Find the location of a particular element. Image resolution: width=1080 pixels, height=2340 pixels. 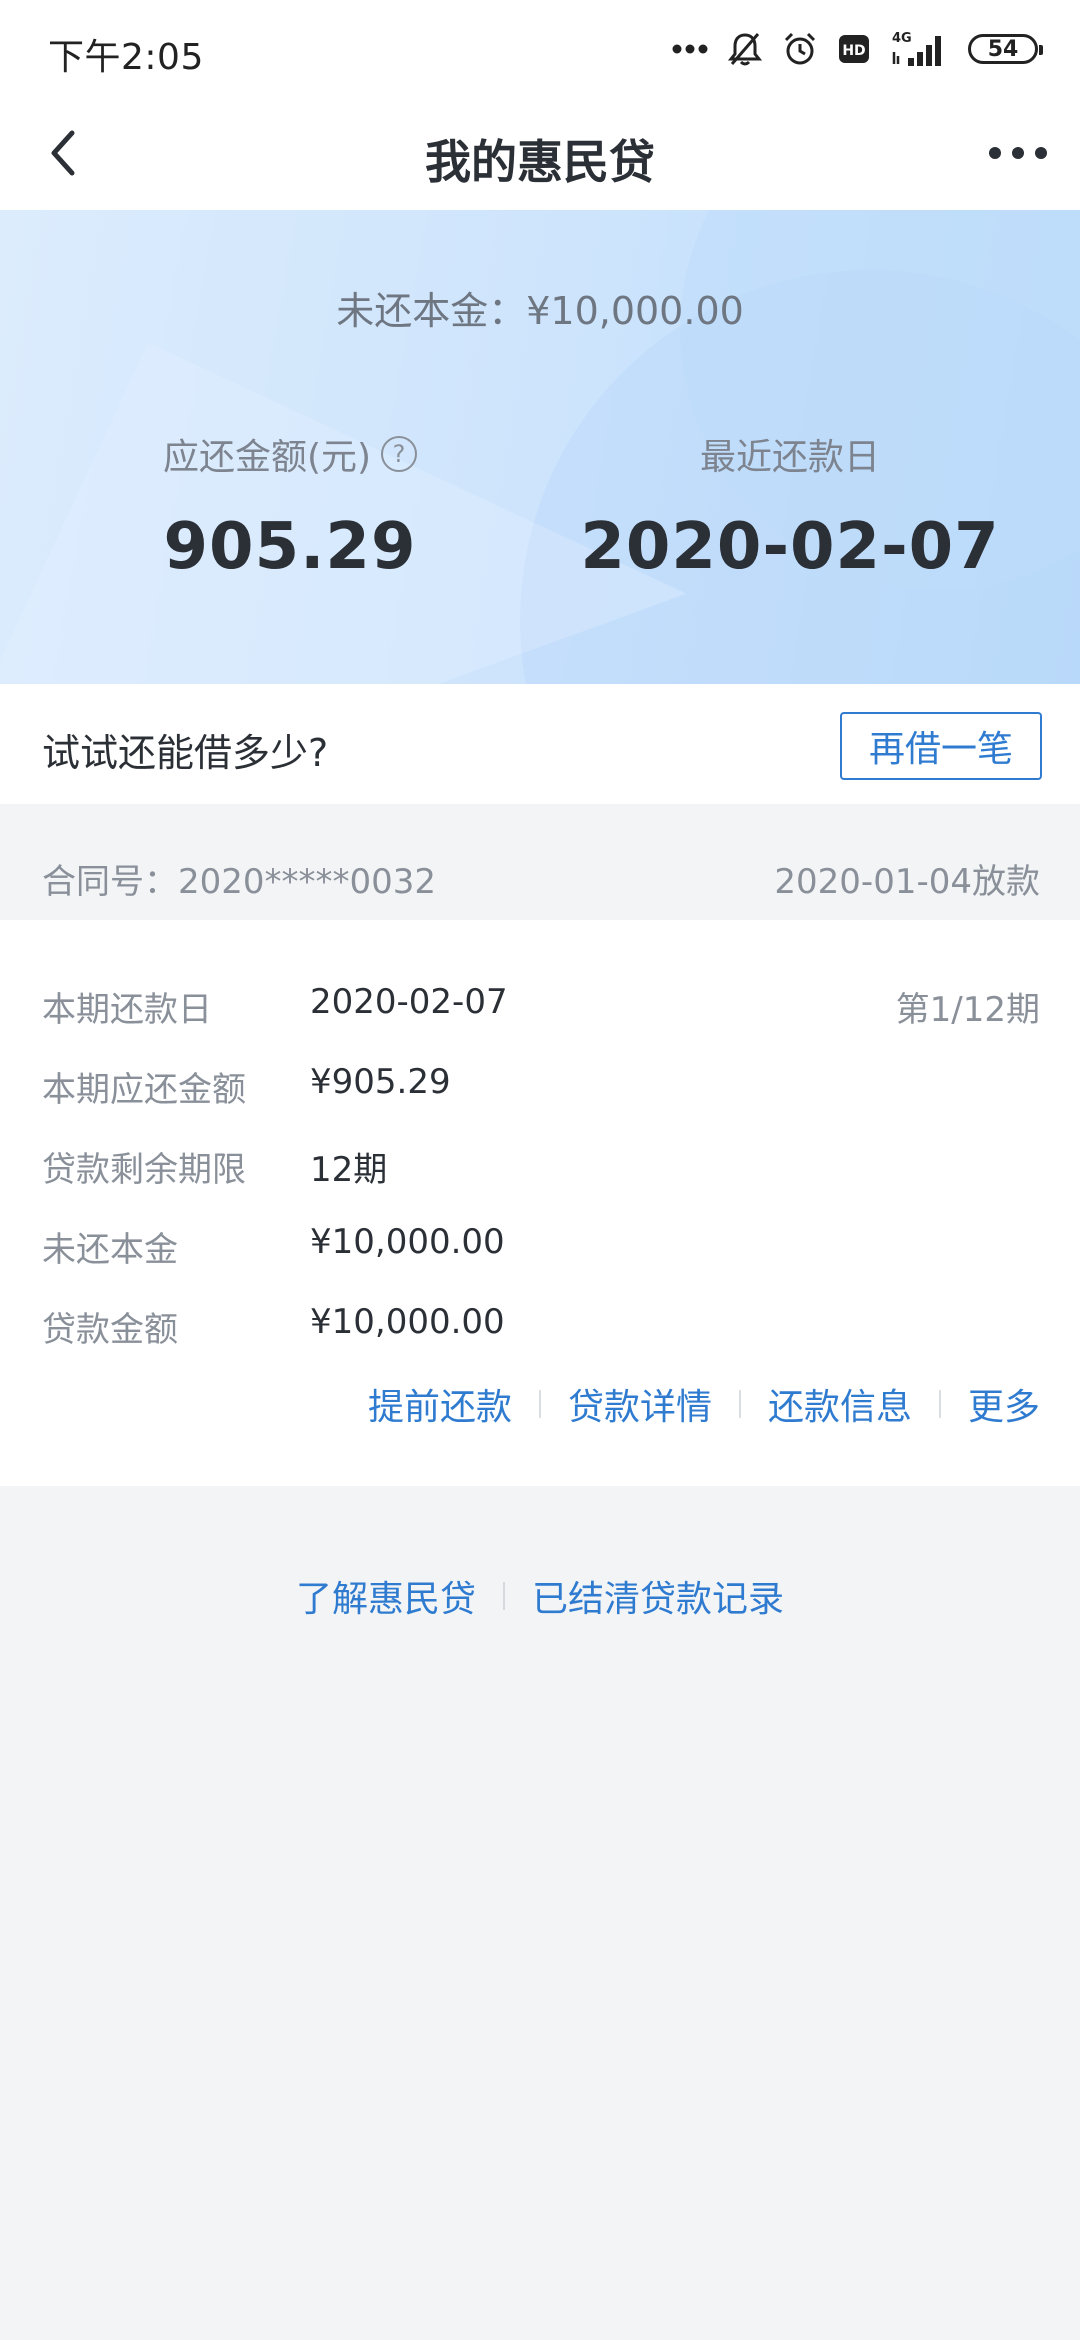

detail-label: 本期还款日 is located at coordinates (127, 1010).